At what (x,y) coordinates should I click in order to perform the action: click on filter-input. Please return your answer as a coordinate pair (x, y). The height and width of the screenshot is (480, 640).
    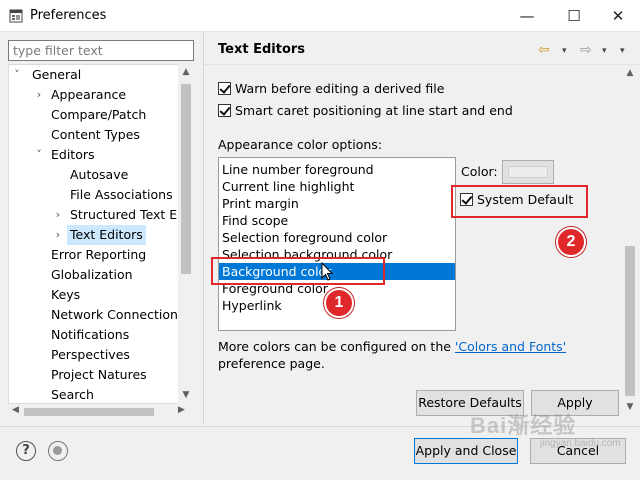
    Looking at the image, I should click on (101, 50).